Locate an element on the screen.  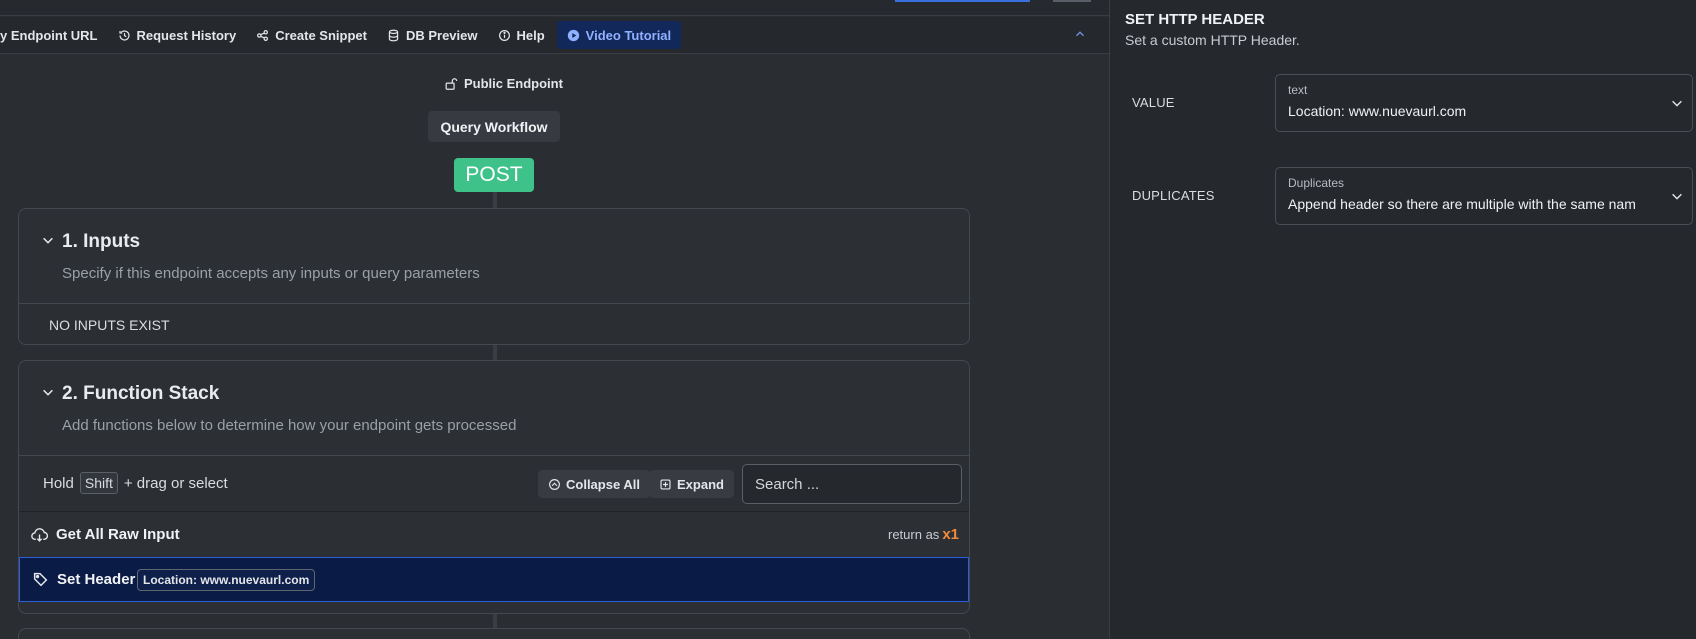
database-icon is located at coordinates (393, 35).